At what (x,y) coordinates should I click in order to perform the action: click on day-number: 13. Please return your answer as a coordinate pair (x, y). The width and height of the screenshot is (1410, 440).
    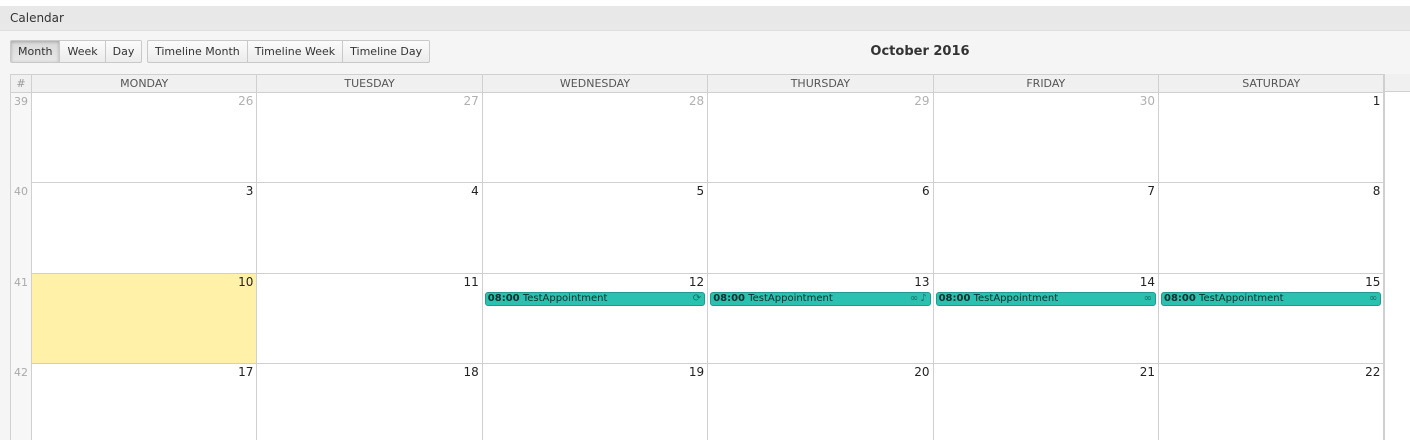
    Looking at the image, I should click on (921, 282).